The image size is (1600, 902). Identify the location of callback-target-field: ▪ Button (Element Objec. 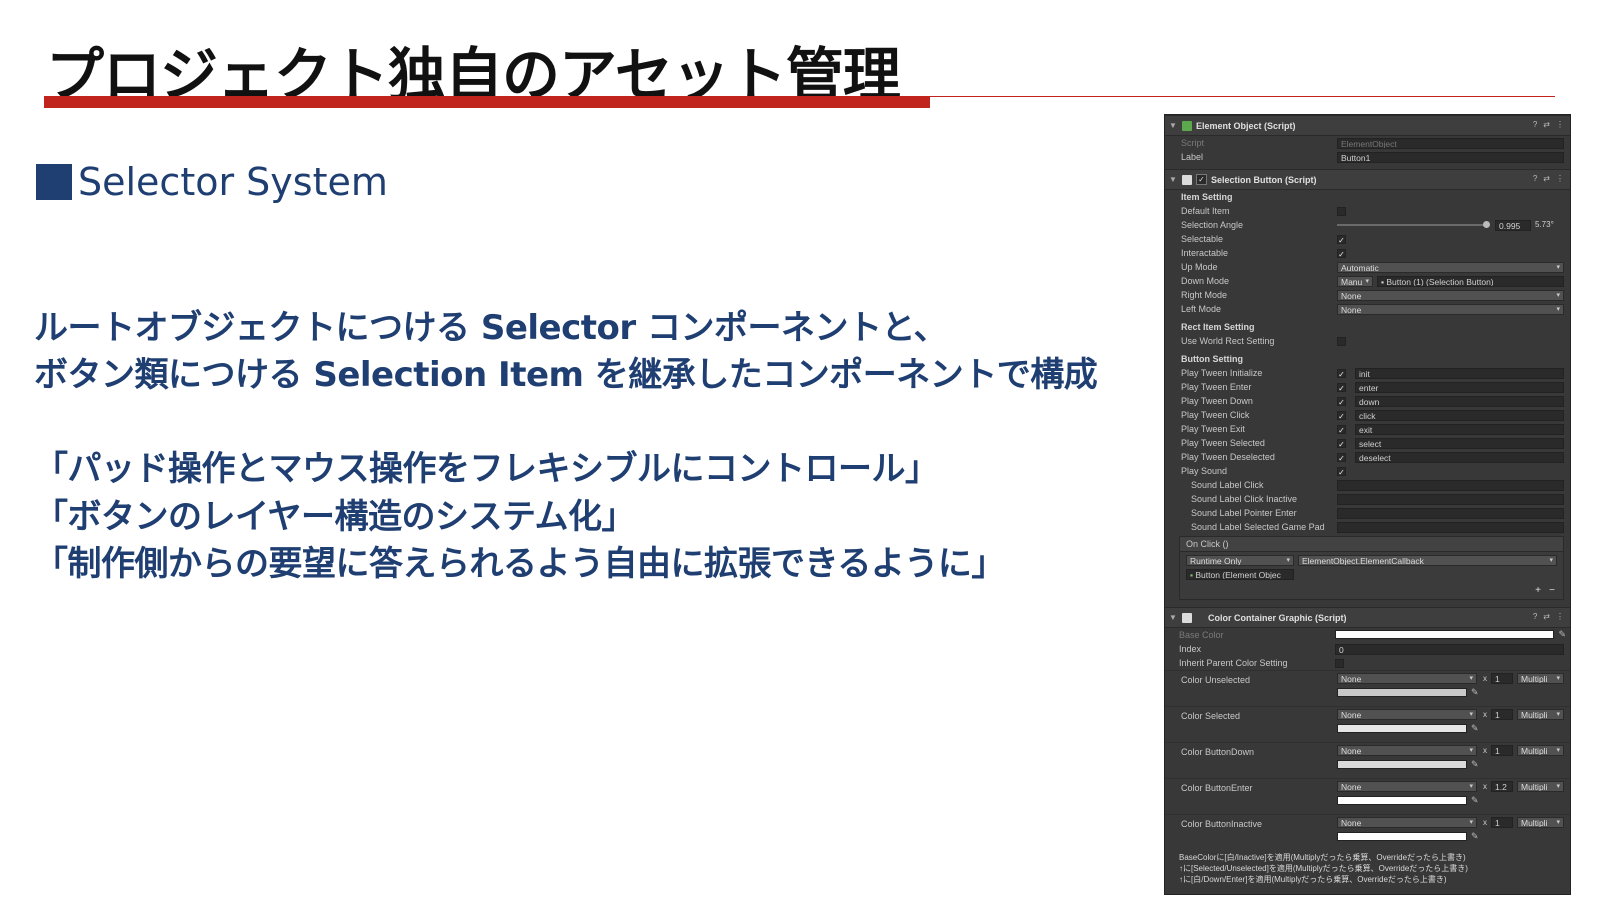
(1240, 574).